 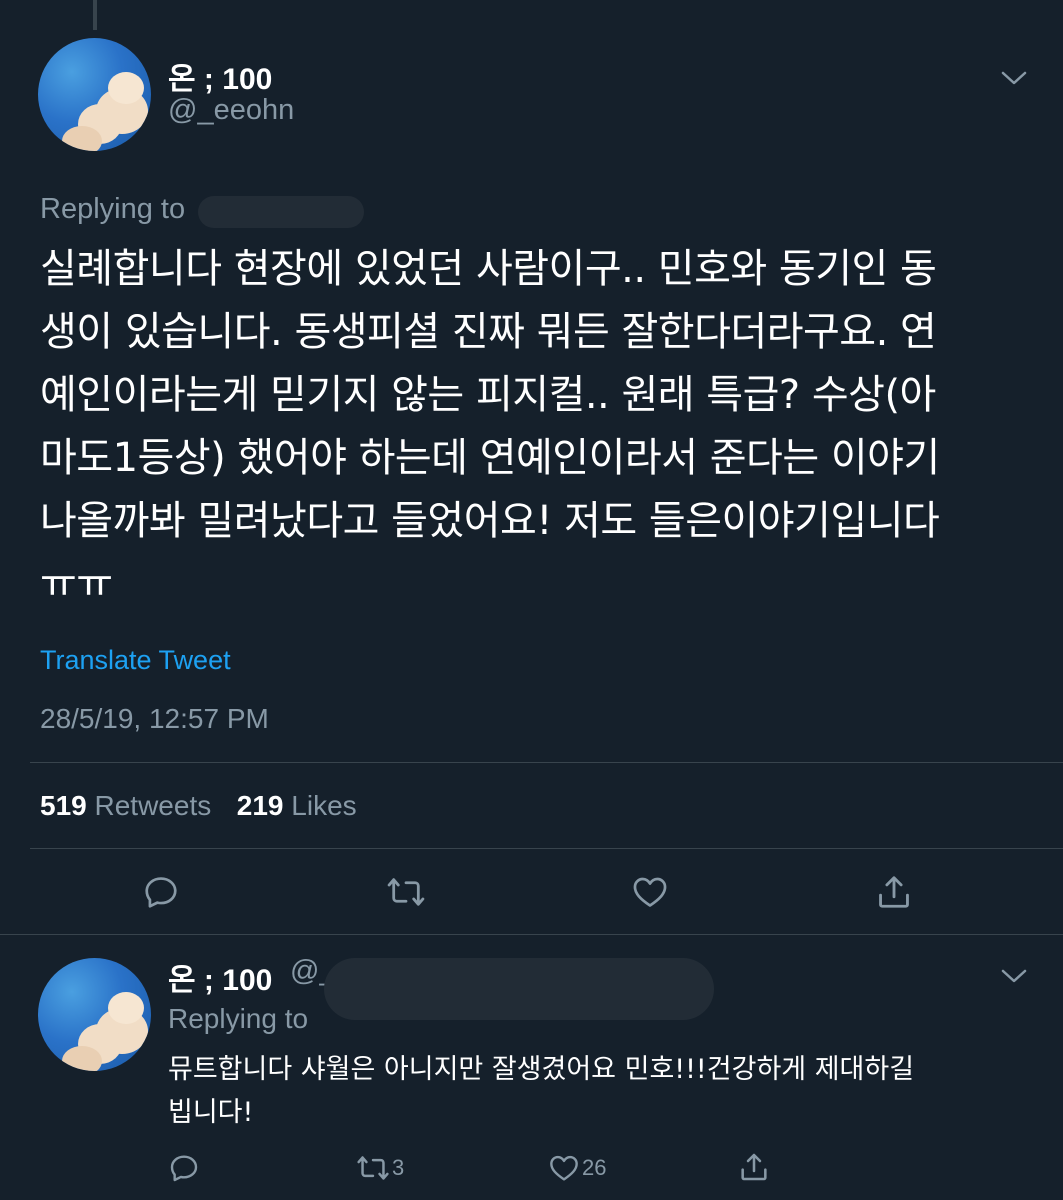 I want to click on retweet-button, so click(x=406, y=892).